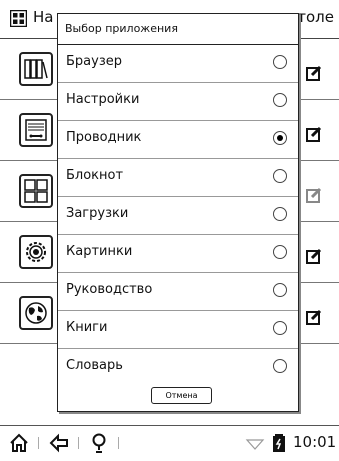 This screenshot has width=339, height=461. Describe the element at coordinates (178, 64) in the screenshot. I see `option-browser: Браузер` at that location.